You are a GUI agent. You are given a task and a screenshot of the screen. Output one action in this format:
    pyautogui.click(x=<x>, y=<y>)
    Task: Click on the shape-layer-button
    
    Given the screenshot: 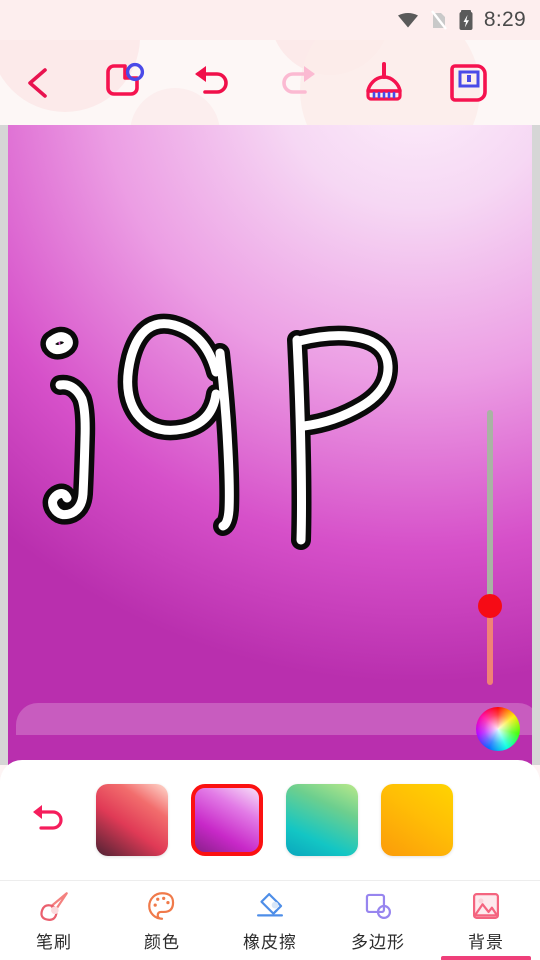 What is the action you would take?
    pyautogui.click(x=127, y=83)
    